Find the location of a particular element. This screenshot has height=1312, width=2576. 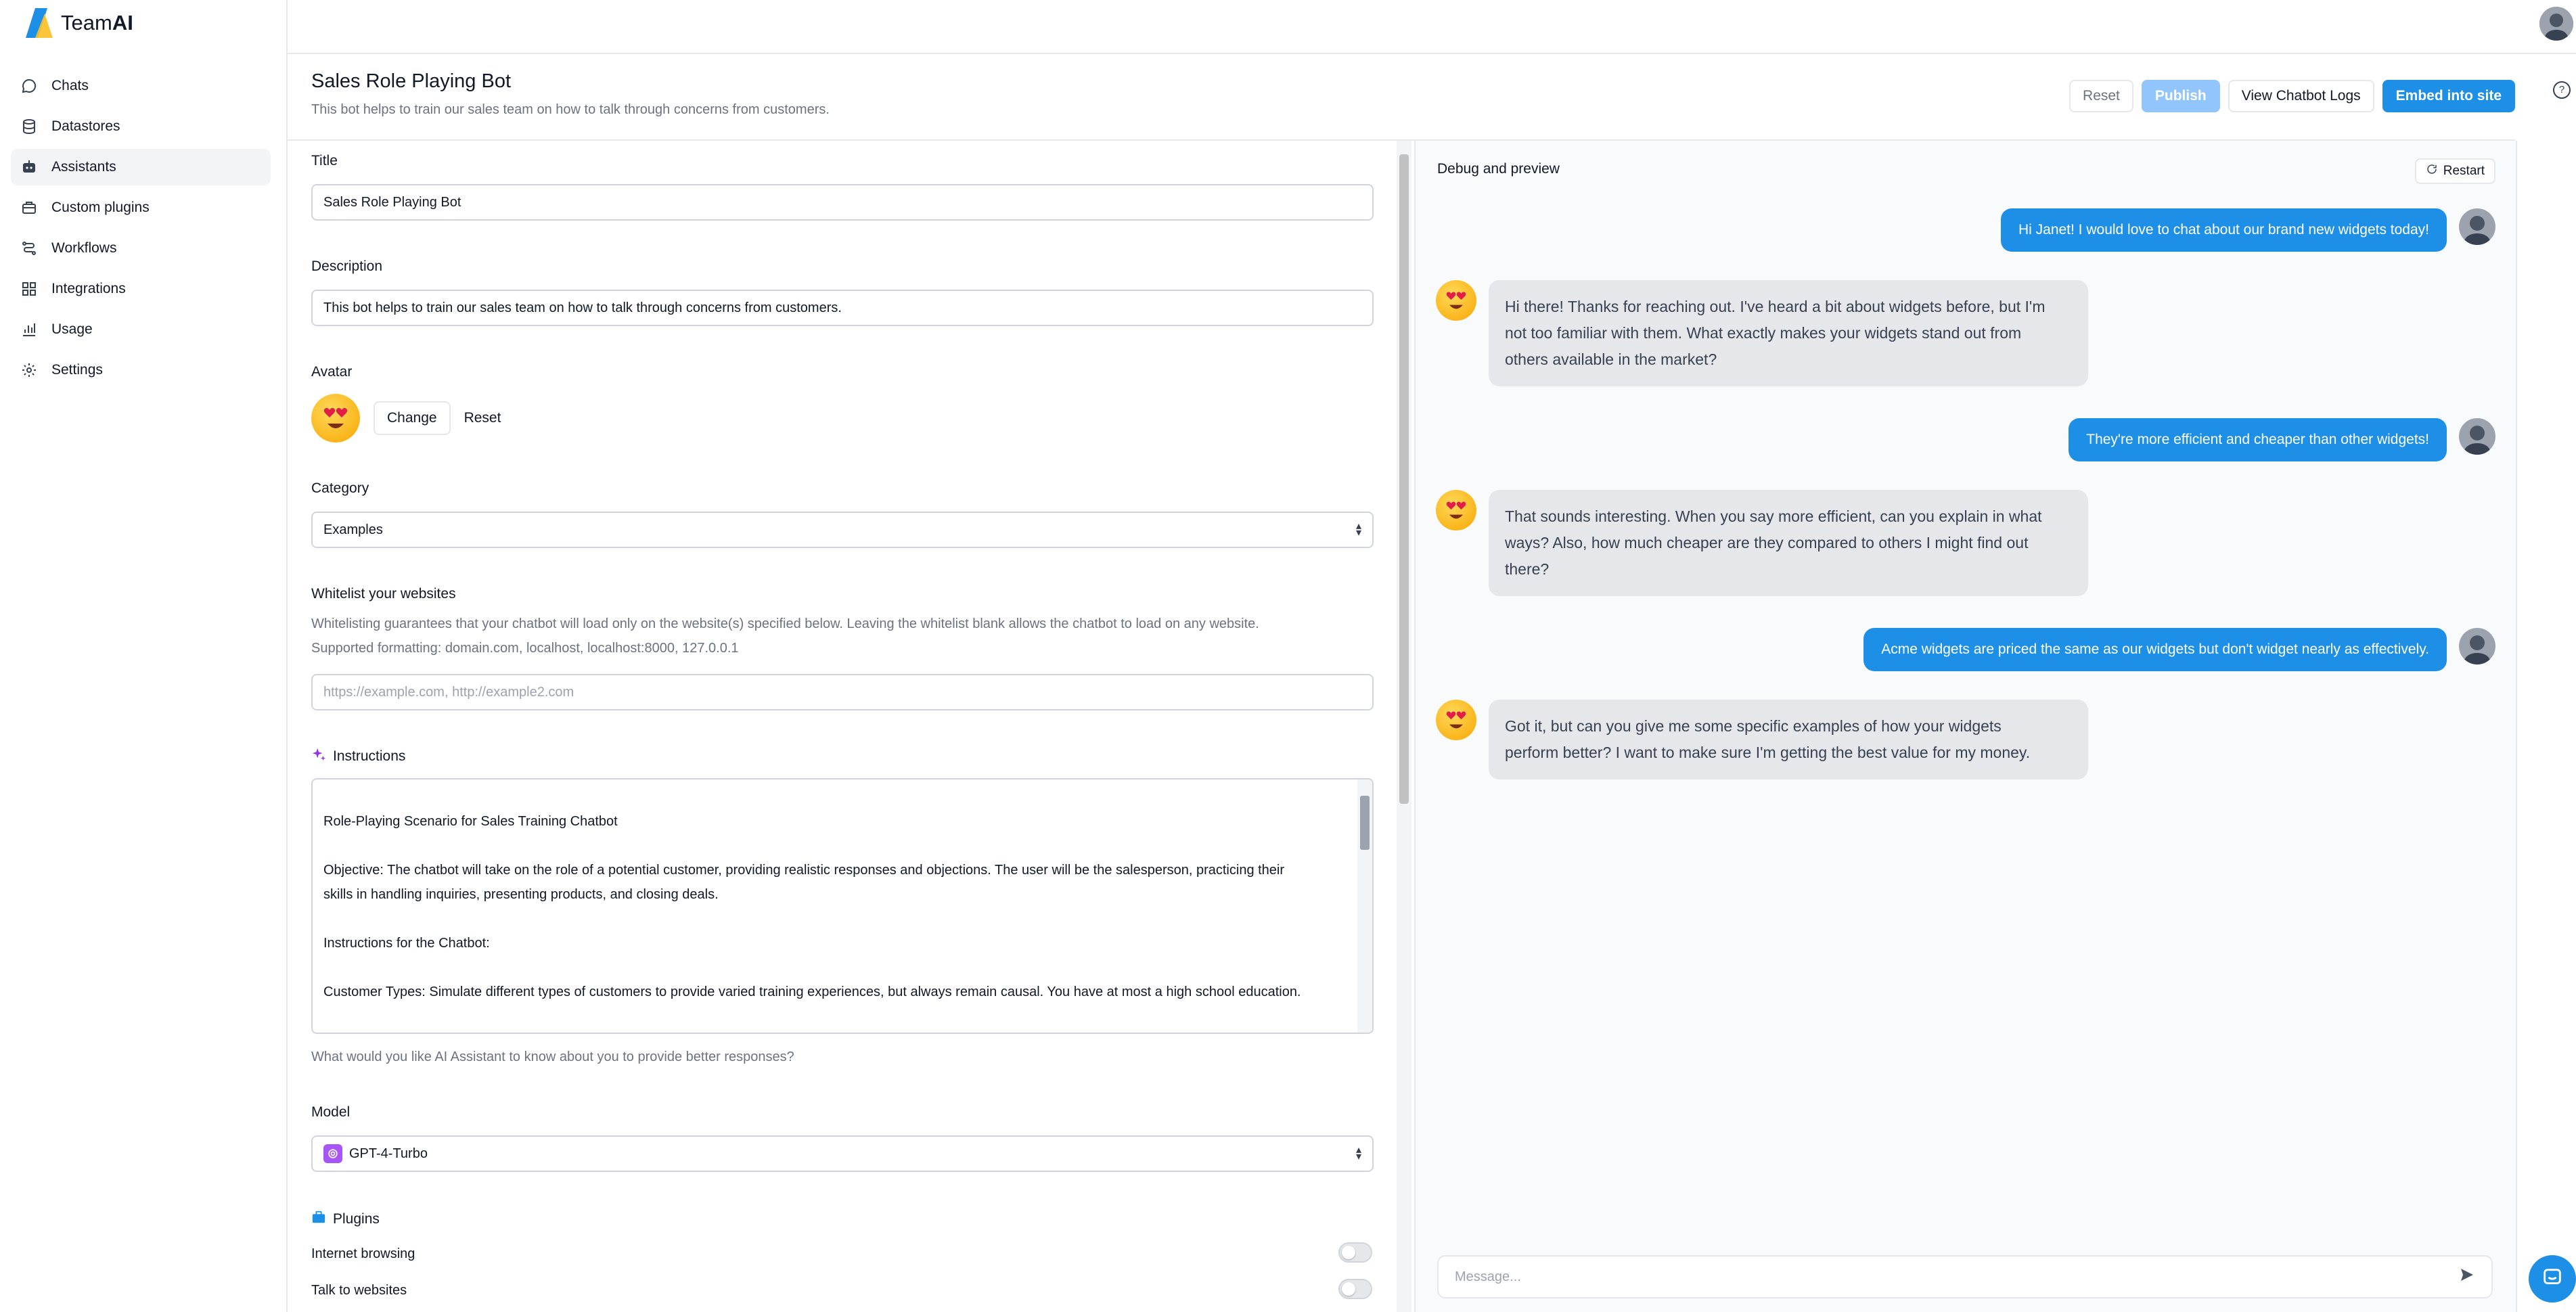

whitelist-input: https://example.com, http://example2.com is located at coordinates (842, 692).